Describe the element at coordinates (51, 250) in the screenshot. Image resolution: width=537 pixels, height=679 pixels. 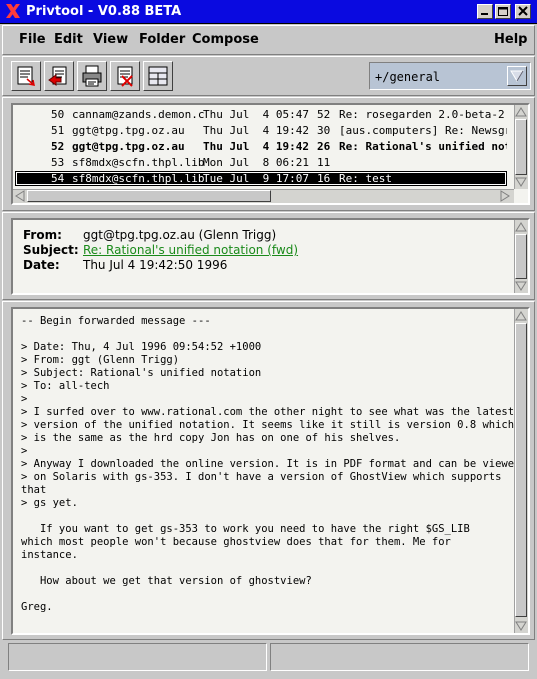
I see `subject-label: Subject:` at that location.